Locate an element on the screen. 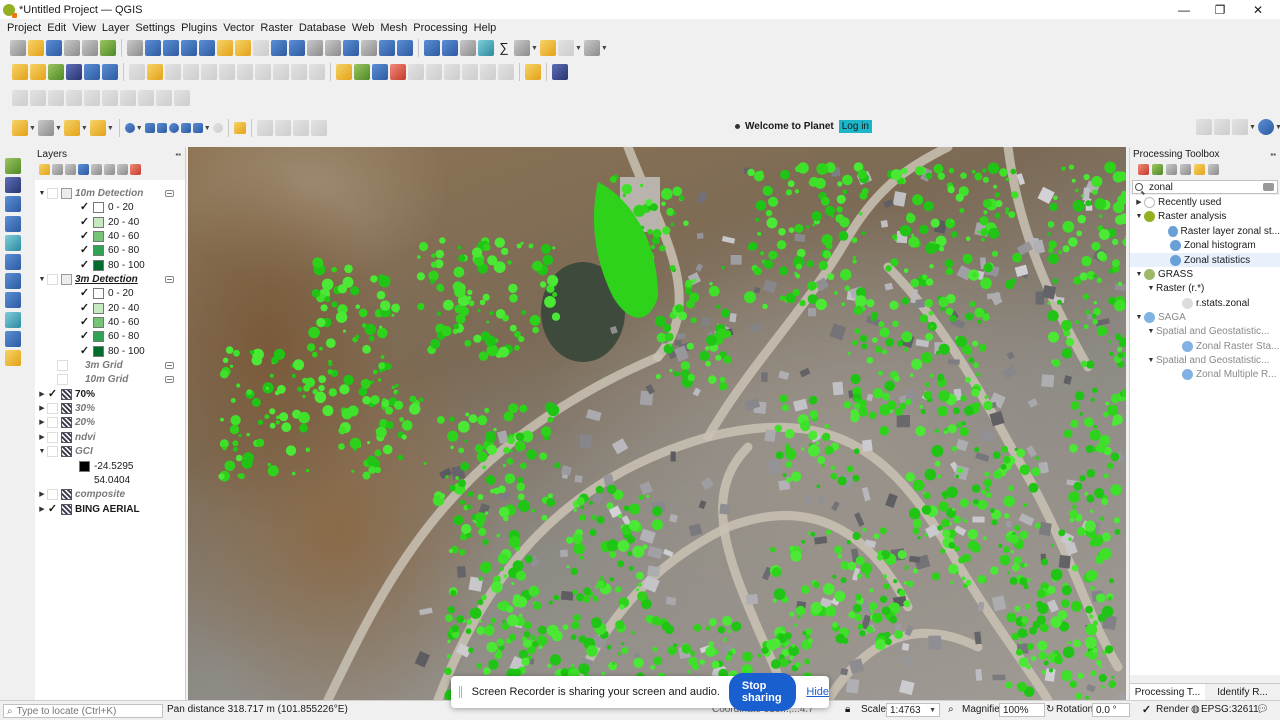 This screenshot has width=1280, height=720. layer-tree-item: ▼ GCI is located at coordinates (110, 451).